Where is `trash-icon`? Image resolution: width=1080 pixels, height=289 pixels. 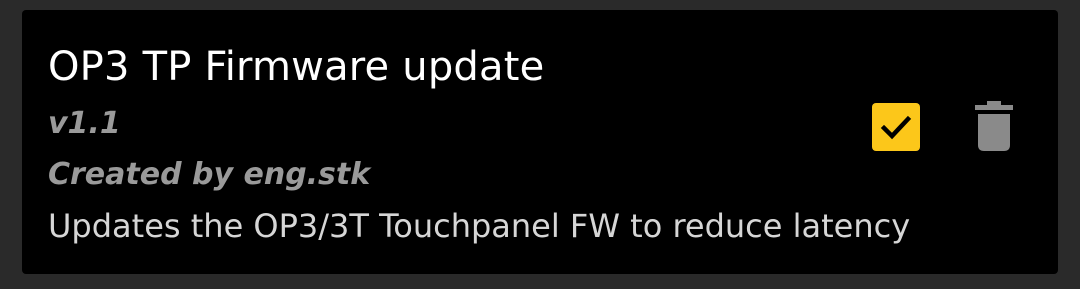 trash-icon is located at coordinates (994, 126).